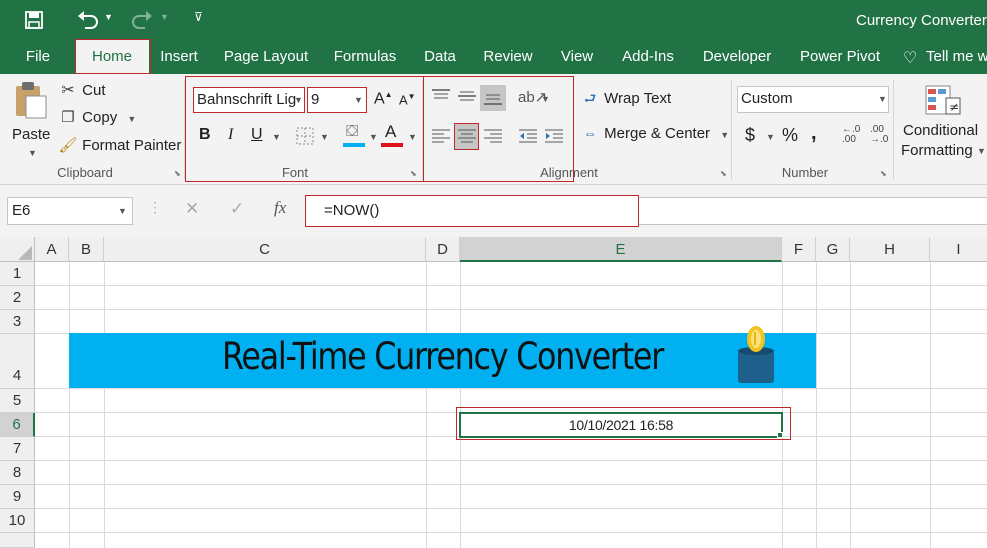 The height and width of the screenshot is (548, 987). Describe the element at coordinates (441, 136) in the screenshot. I see `align-left-icon` at that location.